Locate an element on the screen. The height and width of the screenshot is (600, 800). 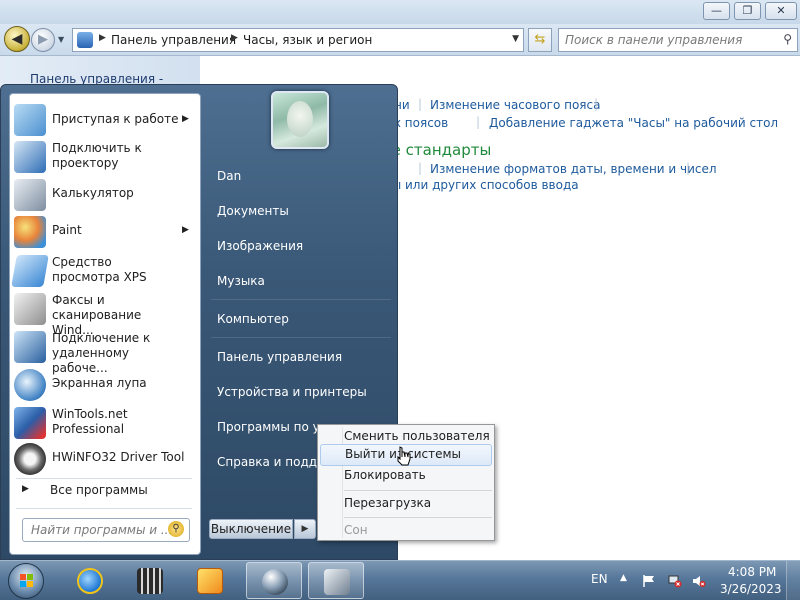
program-calculator: Калькулятор is located at coordinates (105, 195).